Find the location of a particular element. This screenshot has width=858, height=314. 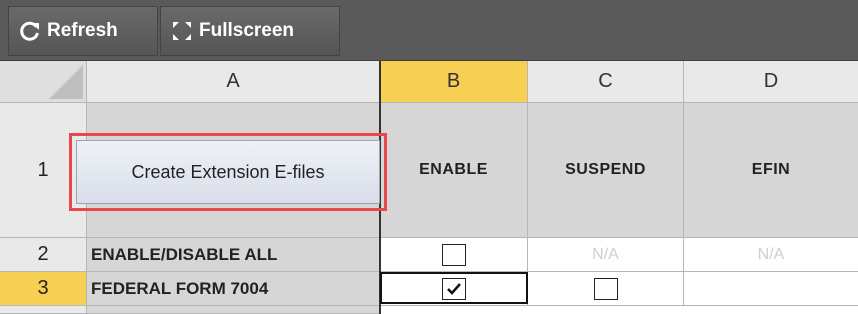

cell-b3 is located at coordinates (454, 289).